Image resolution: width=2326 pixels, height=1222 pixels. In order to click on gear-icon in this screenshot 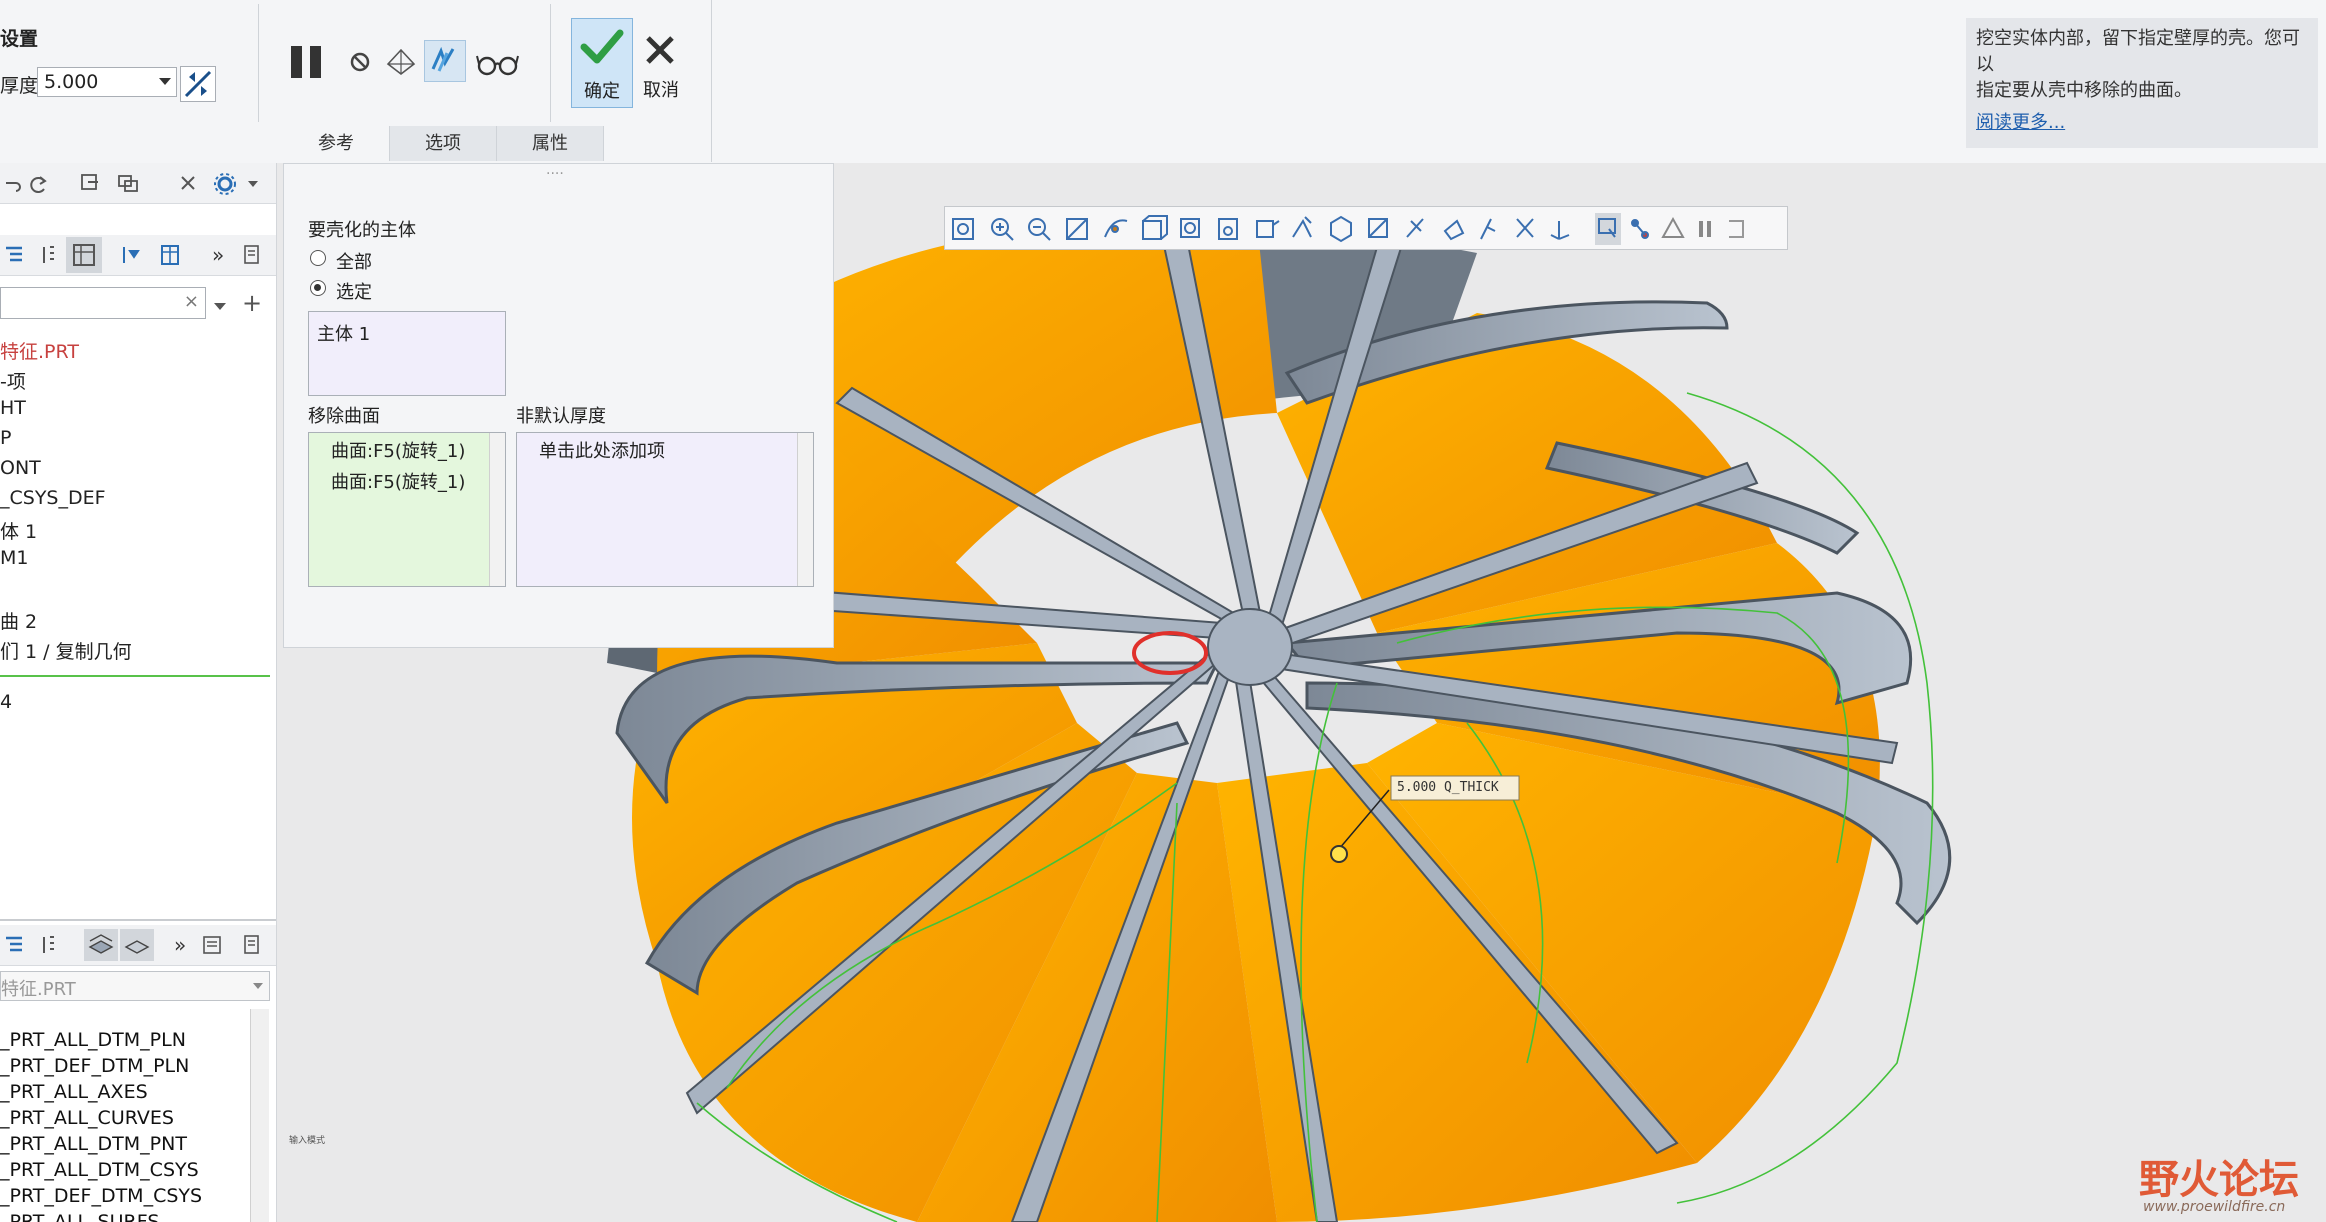, I will do `click(225, 184)`.